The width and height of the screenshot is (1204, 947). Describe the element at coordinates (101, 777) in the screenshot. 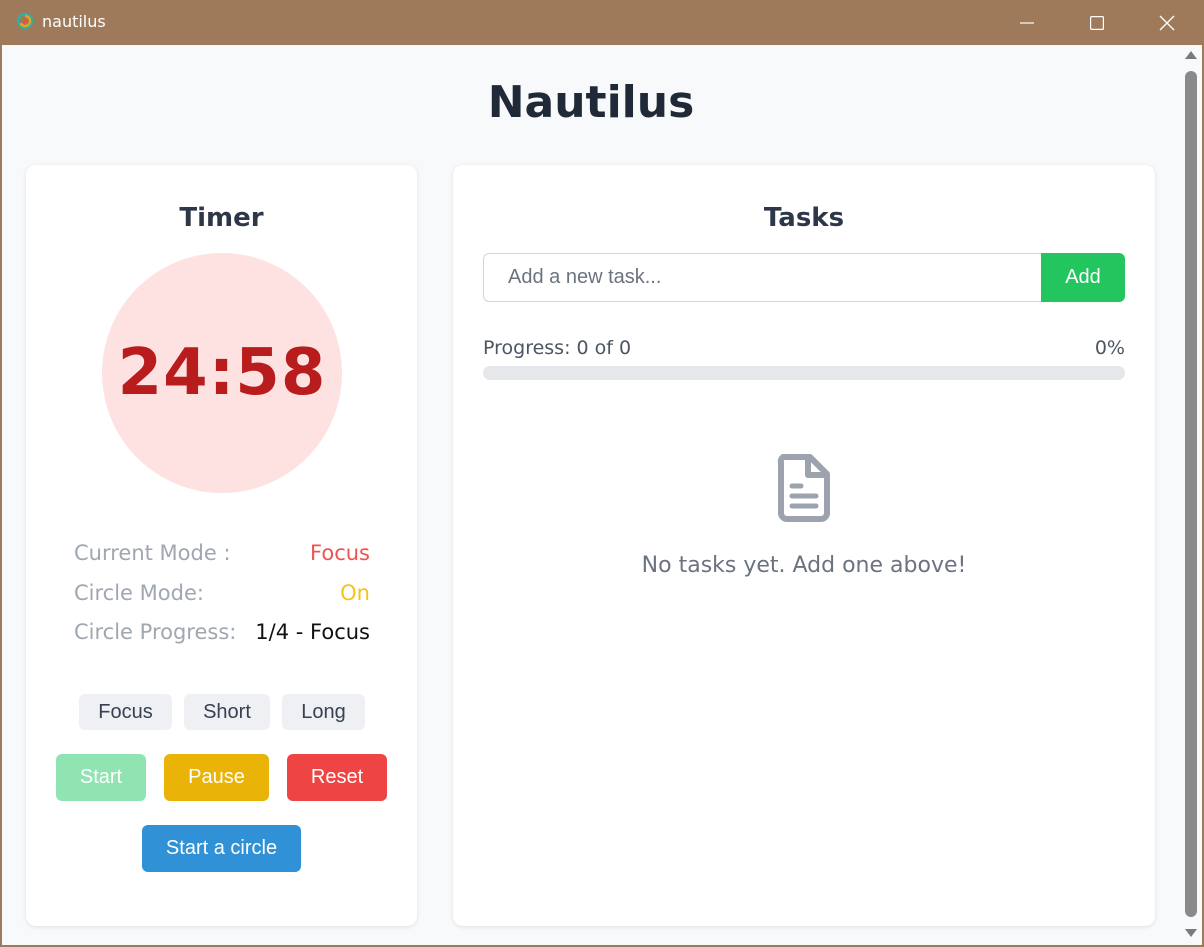

I see `start-button: Start` at that location.